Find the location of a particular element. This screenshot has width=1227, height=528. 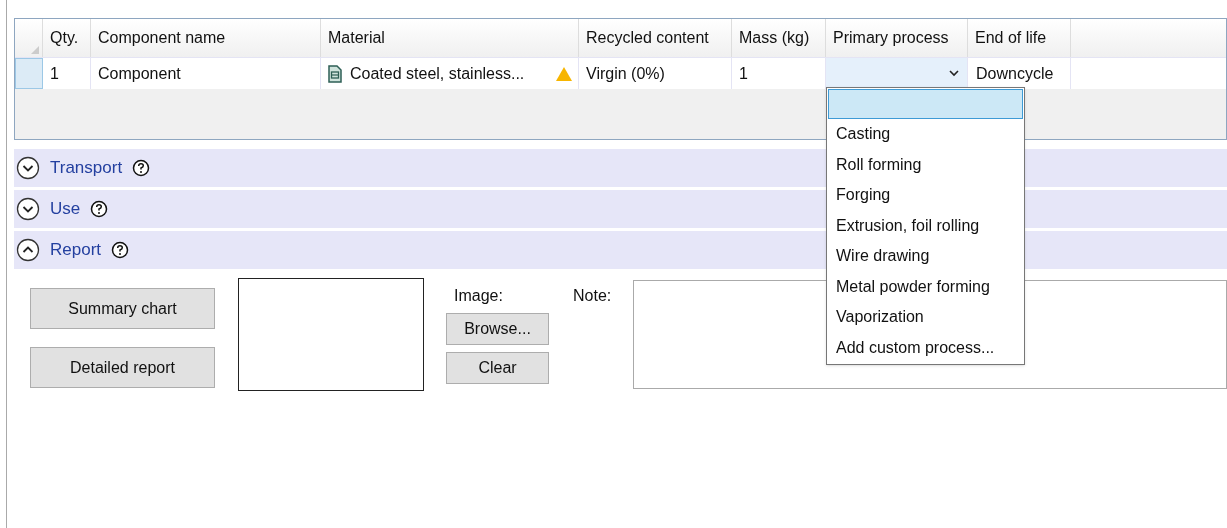

image-button: Clear is located at coordinates (497, 368).